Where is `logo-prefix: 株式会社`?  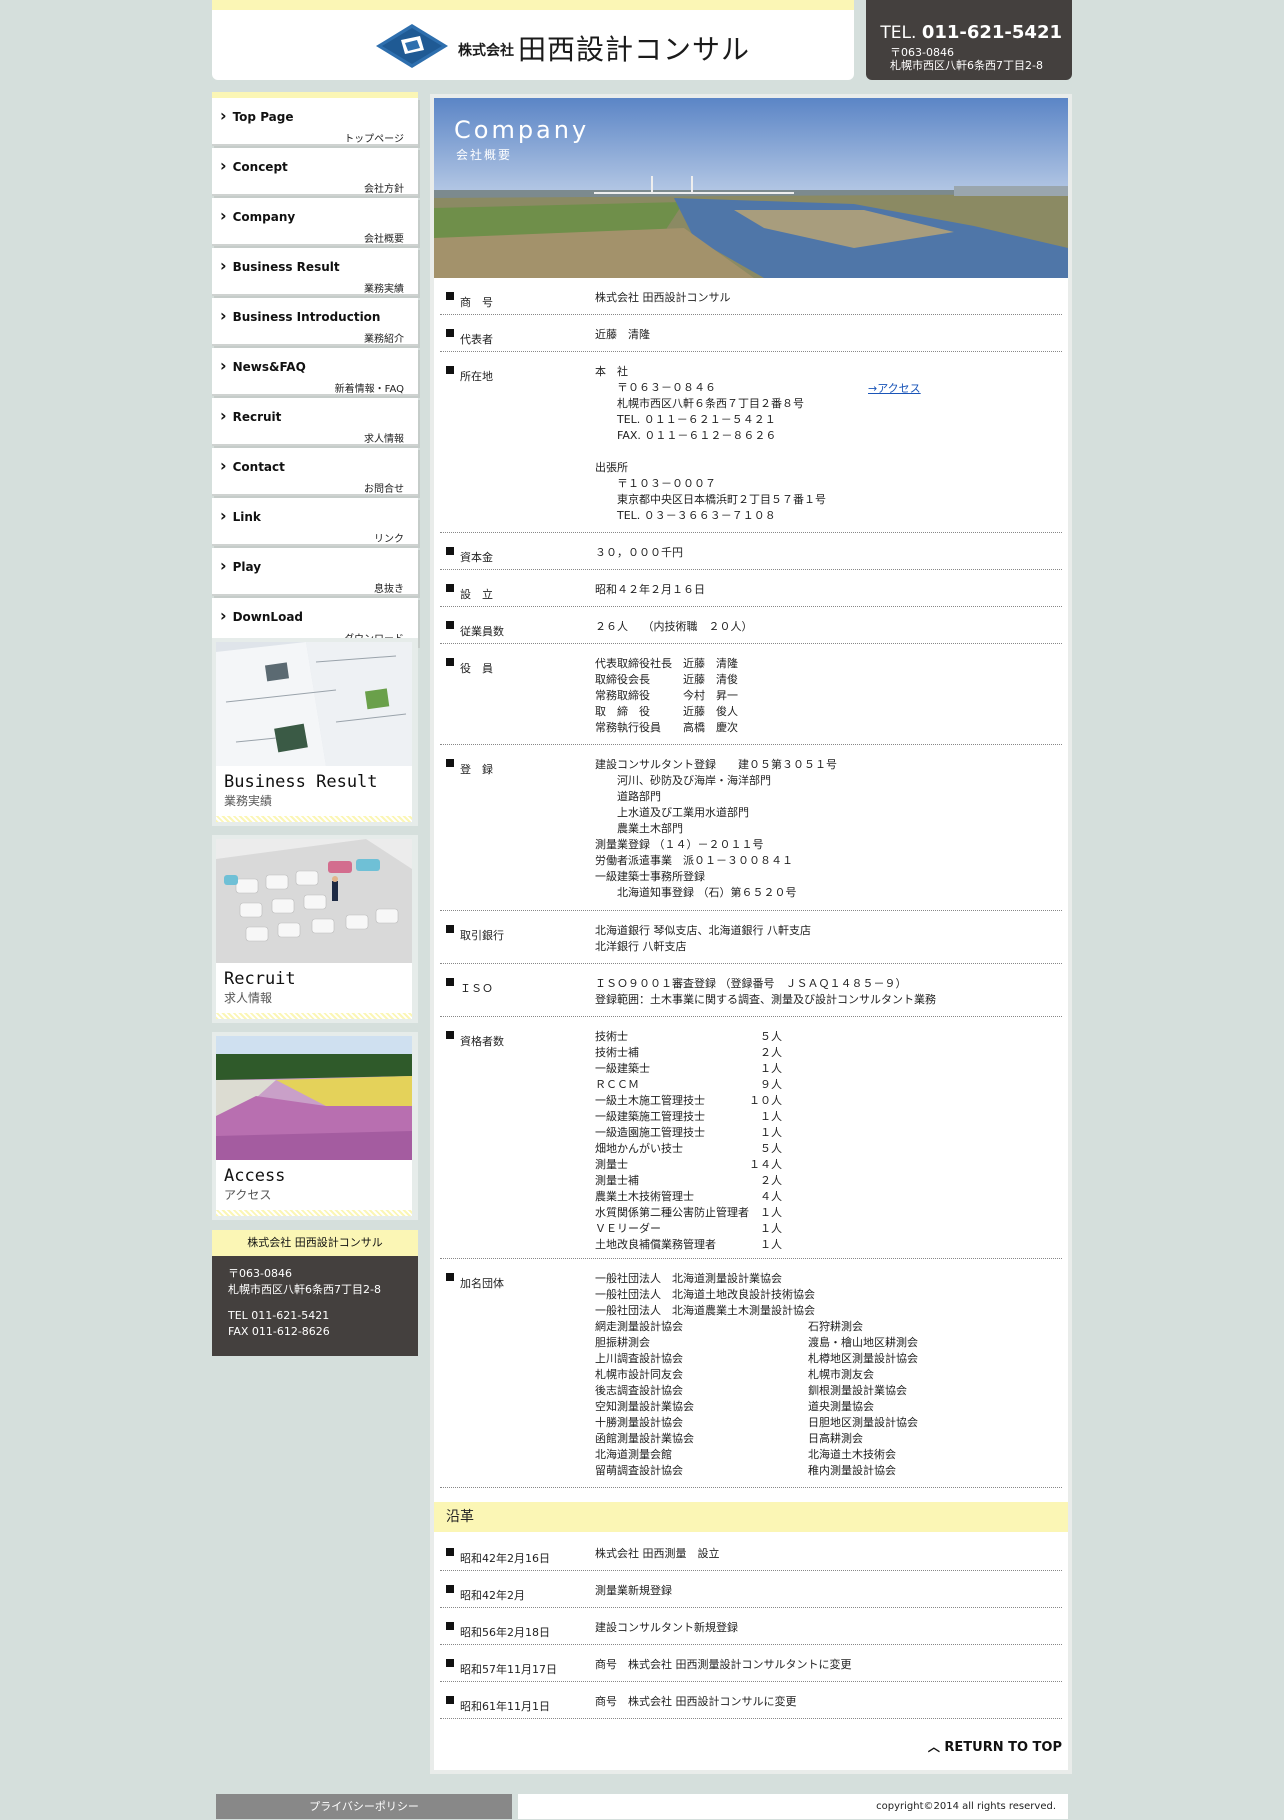
logo-prefix: 株式会社 is located at coordinates (486, 51).